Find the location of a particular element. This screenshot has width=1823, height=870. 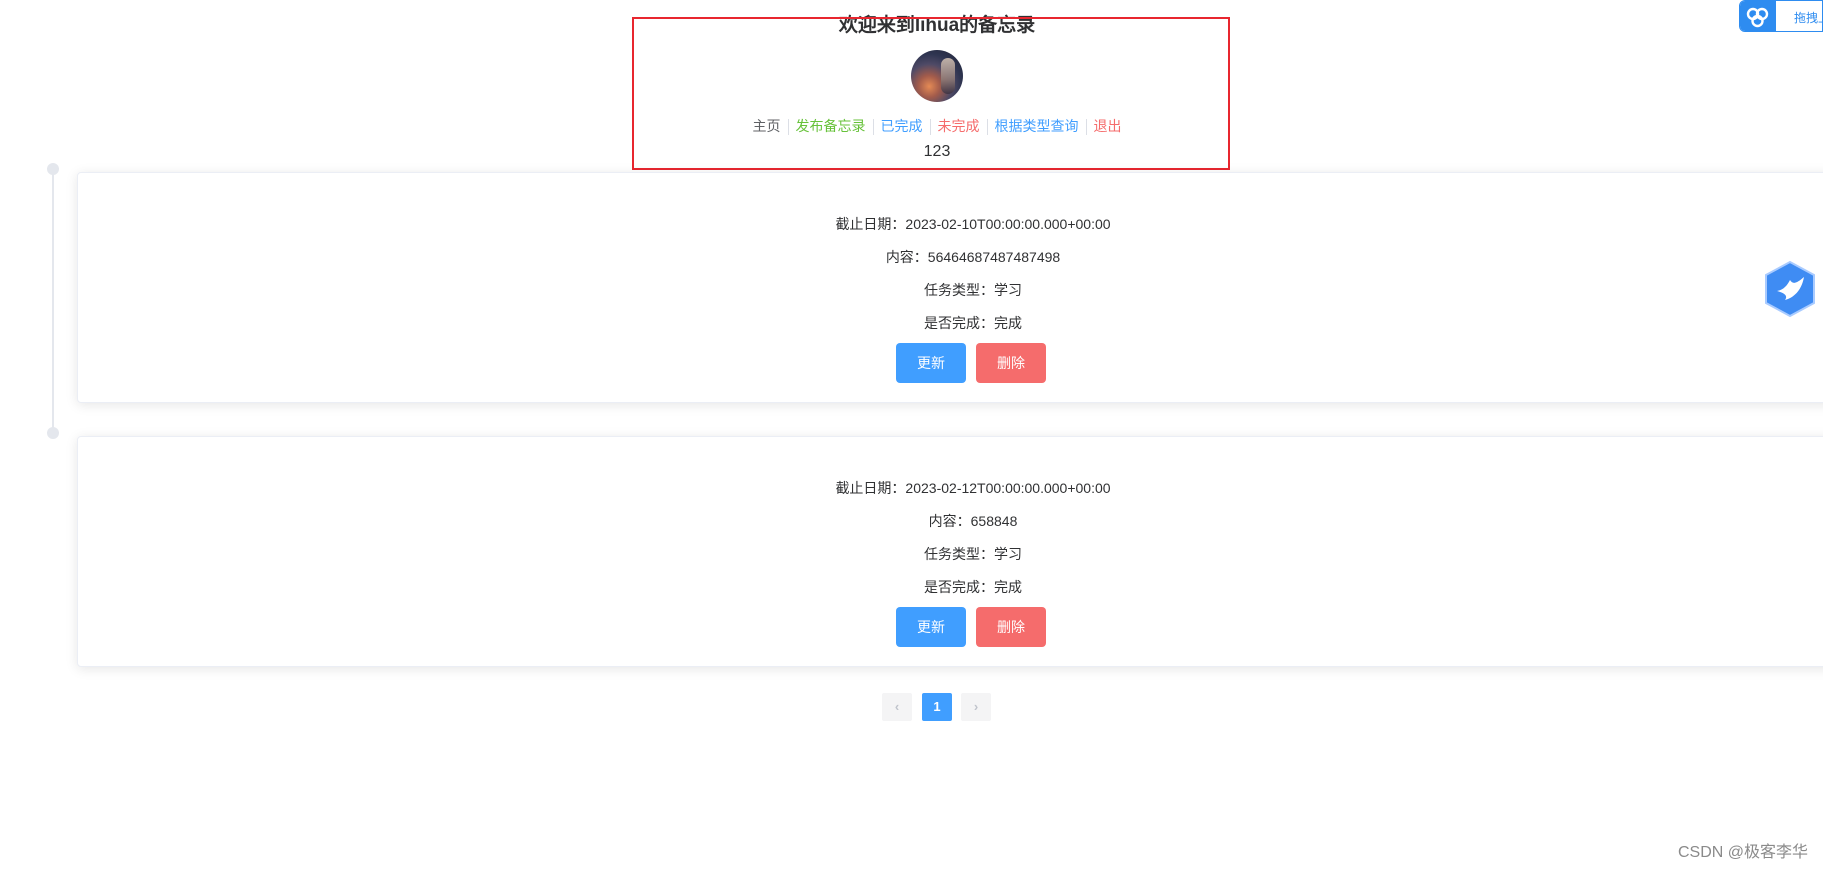

bird-icon is located at coordinates (1790, 289).